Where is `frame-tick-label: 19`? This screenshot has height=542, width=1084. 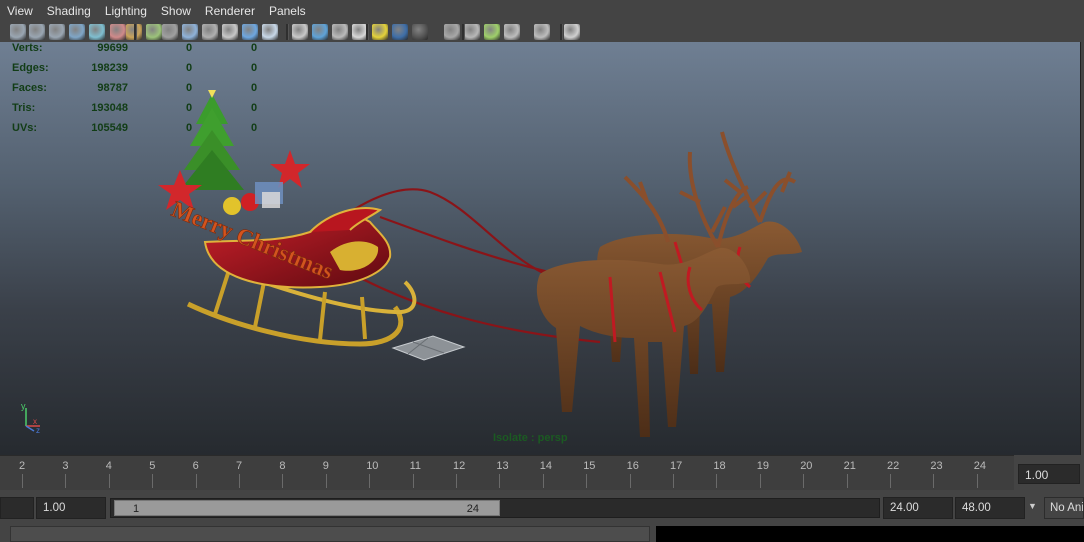
frame-tick-label: 19 is located at coordinates (763, 466).